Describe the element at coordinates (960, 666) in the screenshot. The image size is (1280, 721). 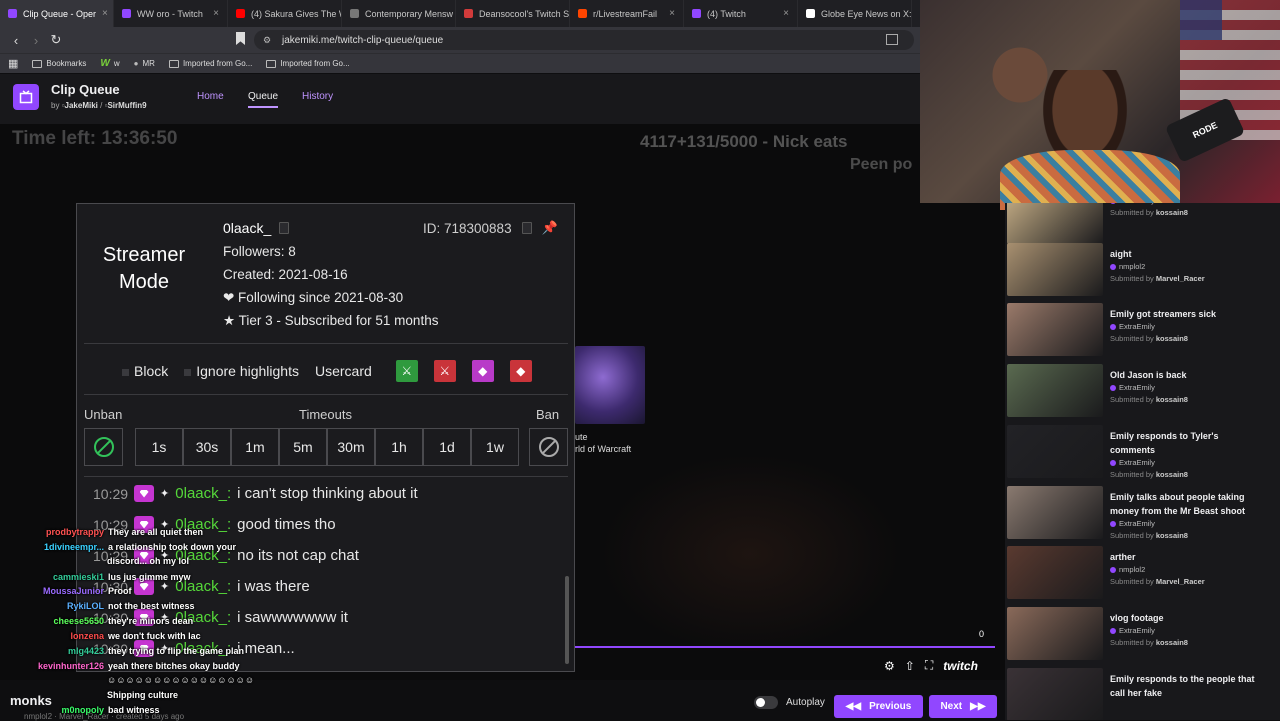
I see `twitch-logo-icon: twitch` at that location.